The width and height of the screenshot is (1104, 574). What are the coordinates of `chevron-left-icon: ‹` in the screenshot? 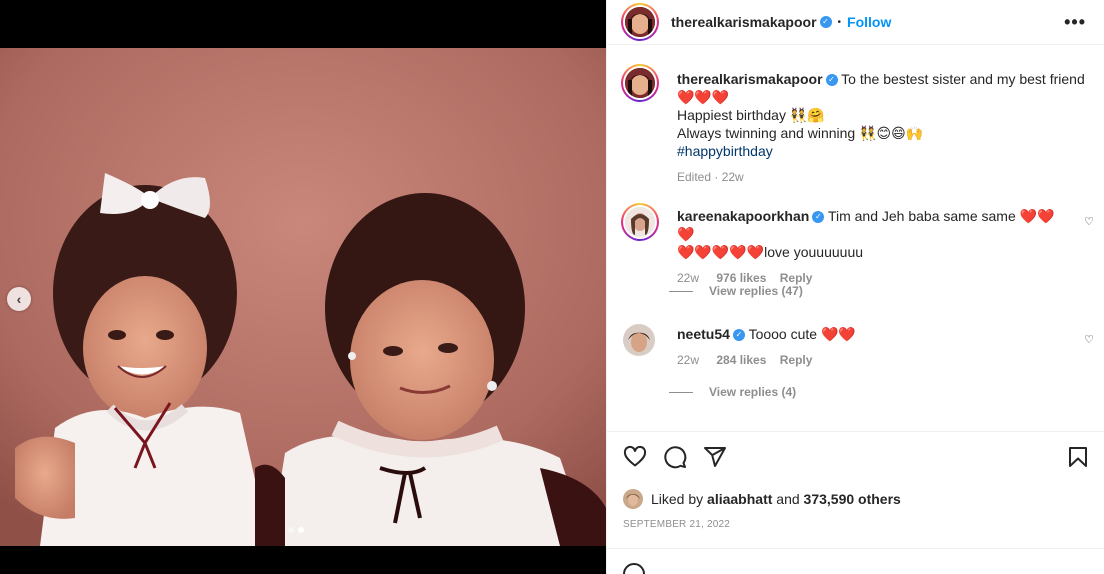 It's located at (19, 299).